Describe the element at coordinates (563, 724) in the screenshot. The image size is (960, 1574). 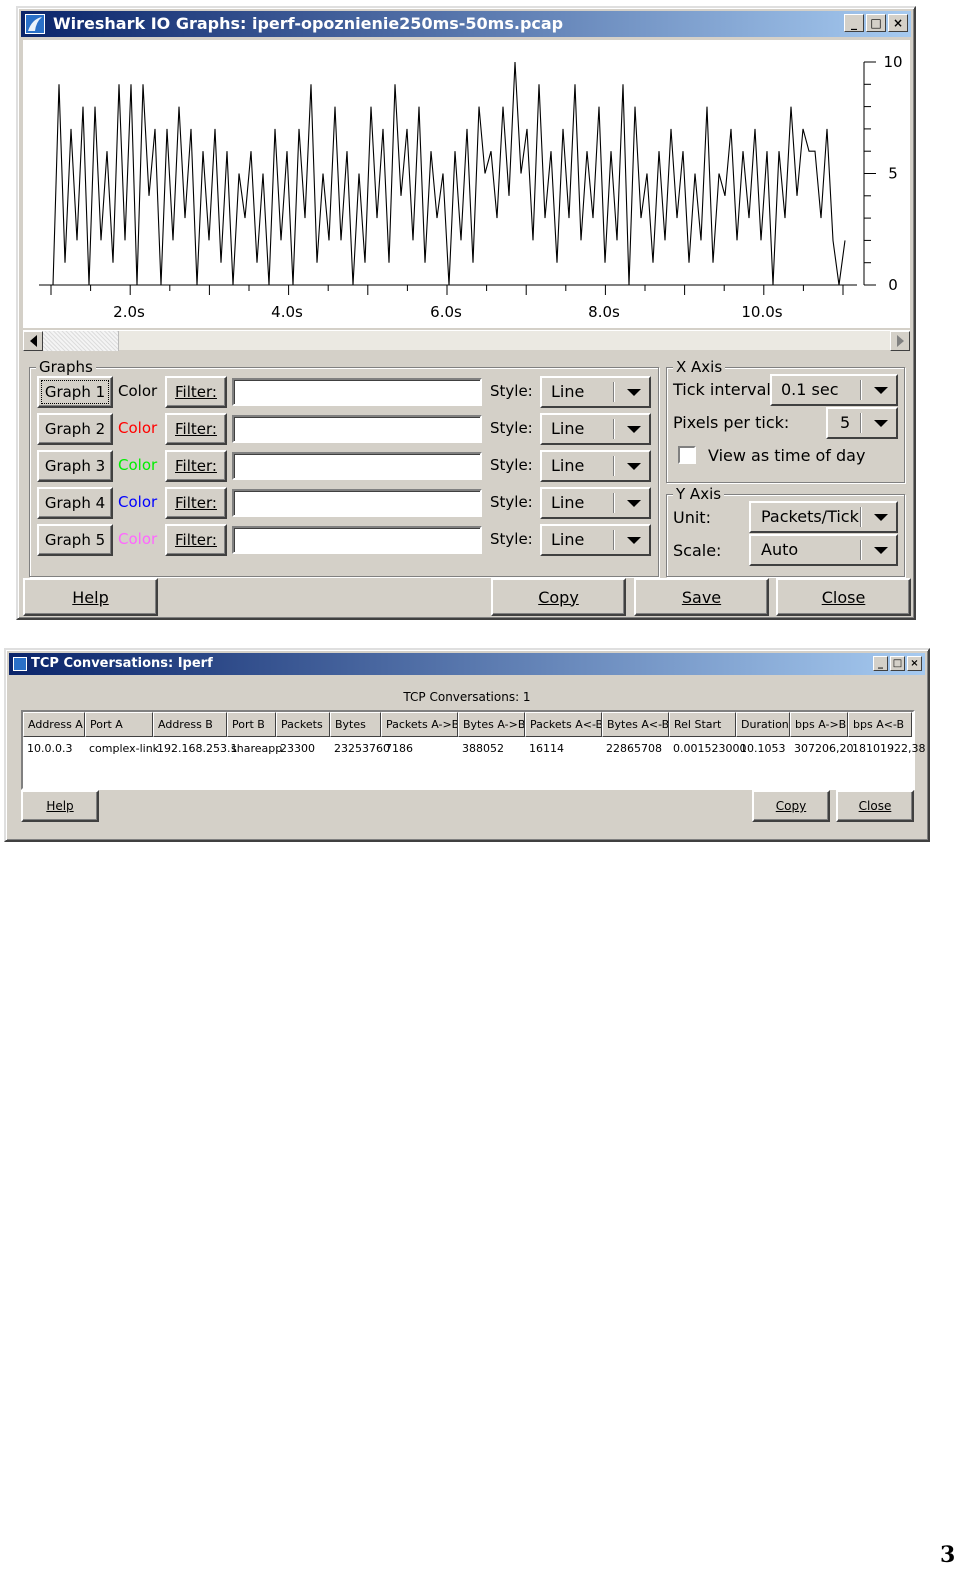
I see `column-header: Packets A<-B` at that location.